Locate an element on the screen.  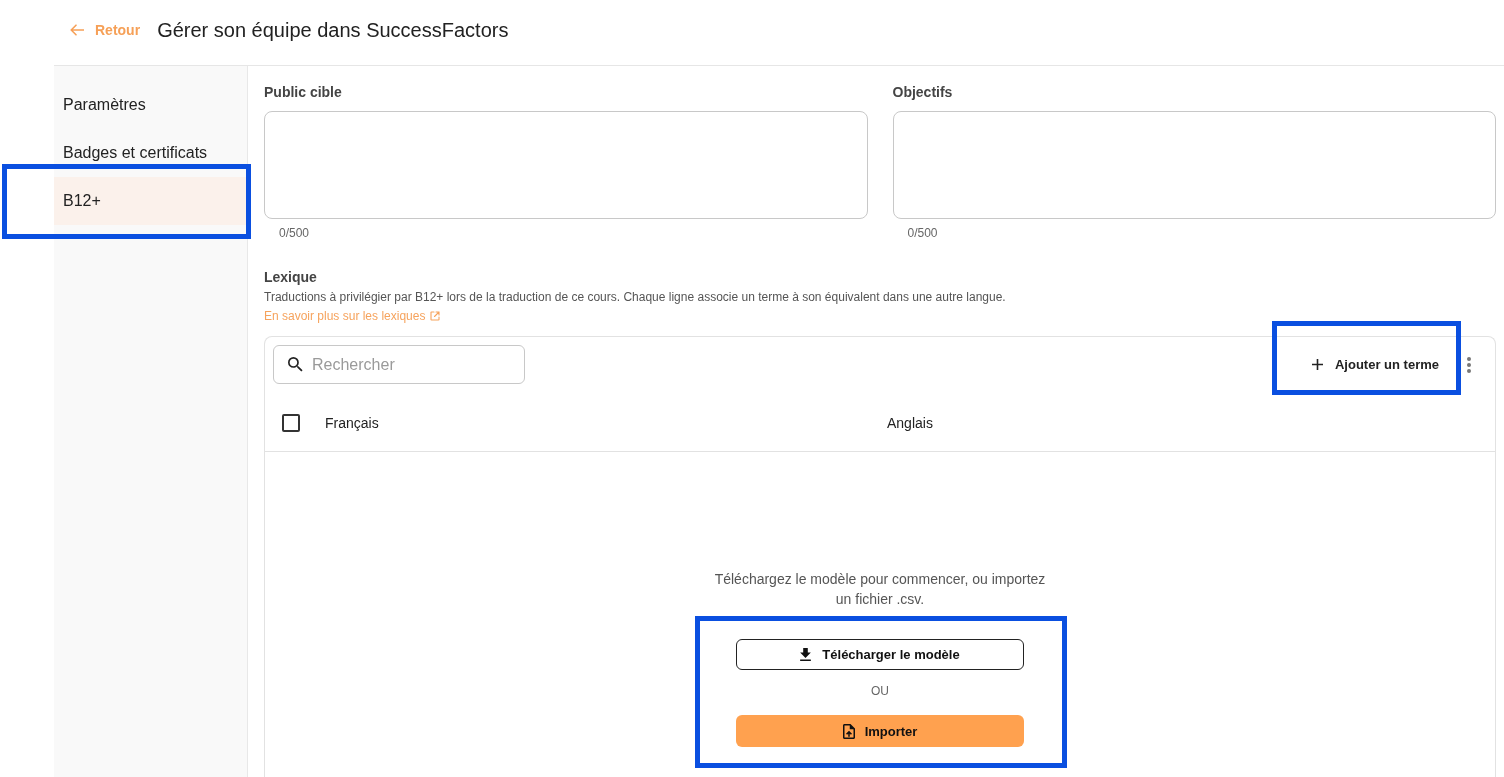
search-icon is located at coordinates (295, 364).